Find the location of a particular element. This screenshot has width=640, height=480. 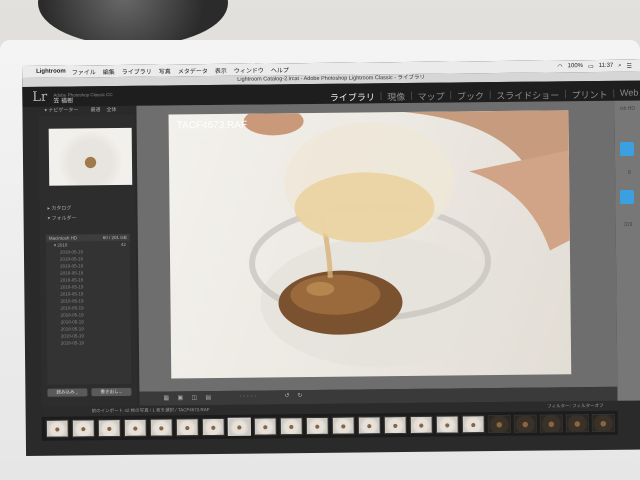

menu-list-icon: ☰ is located at coordinates (629, 65).